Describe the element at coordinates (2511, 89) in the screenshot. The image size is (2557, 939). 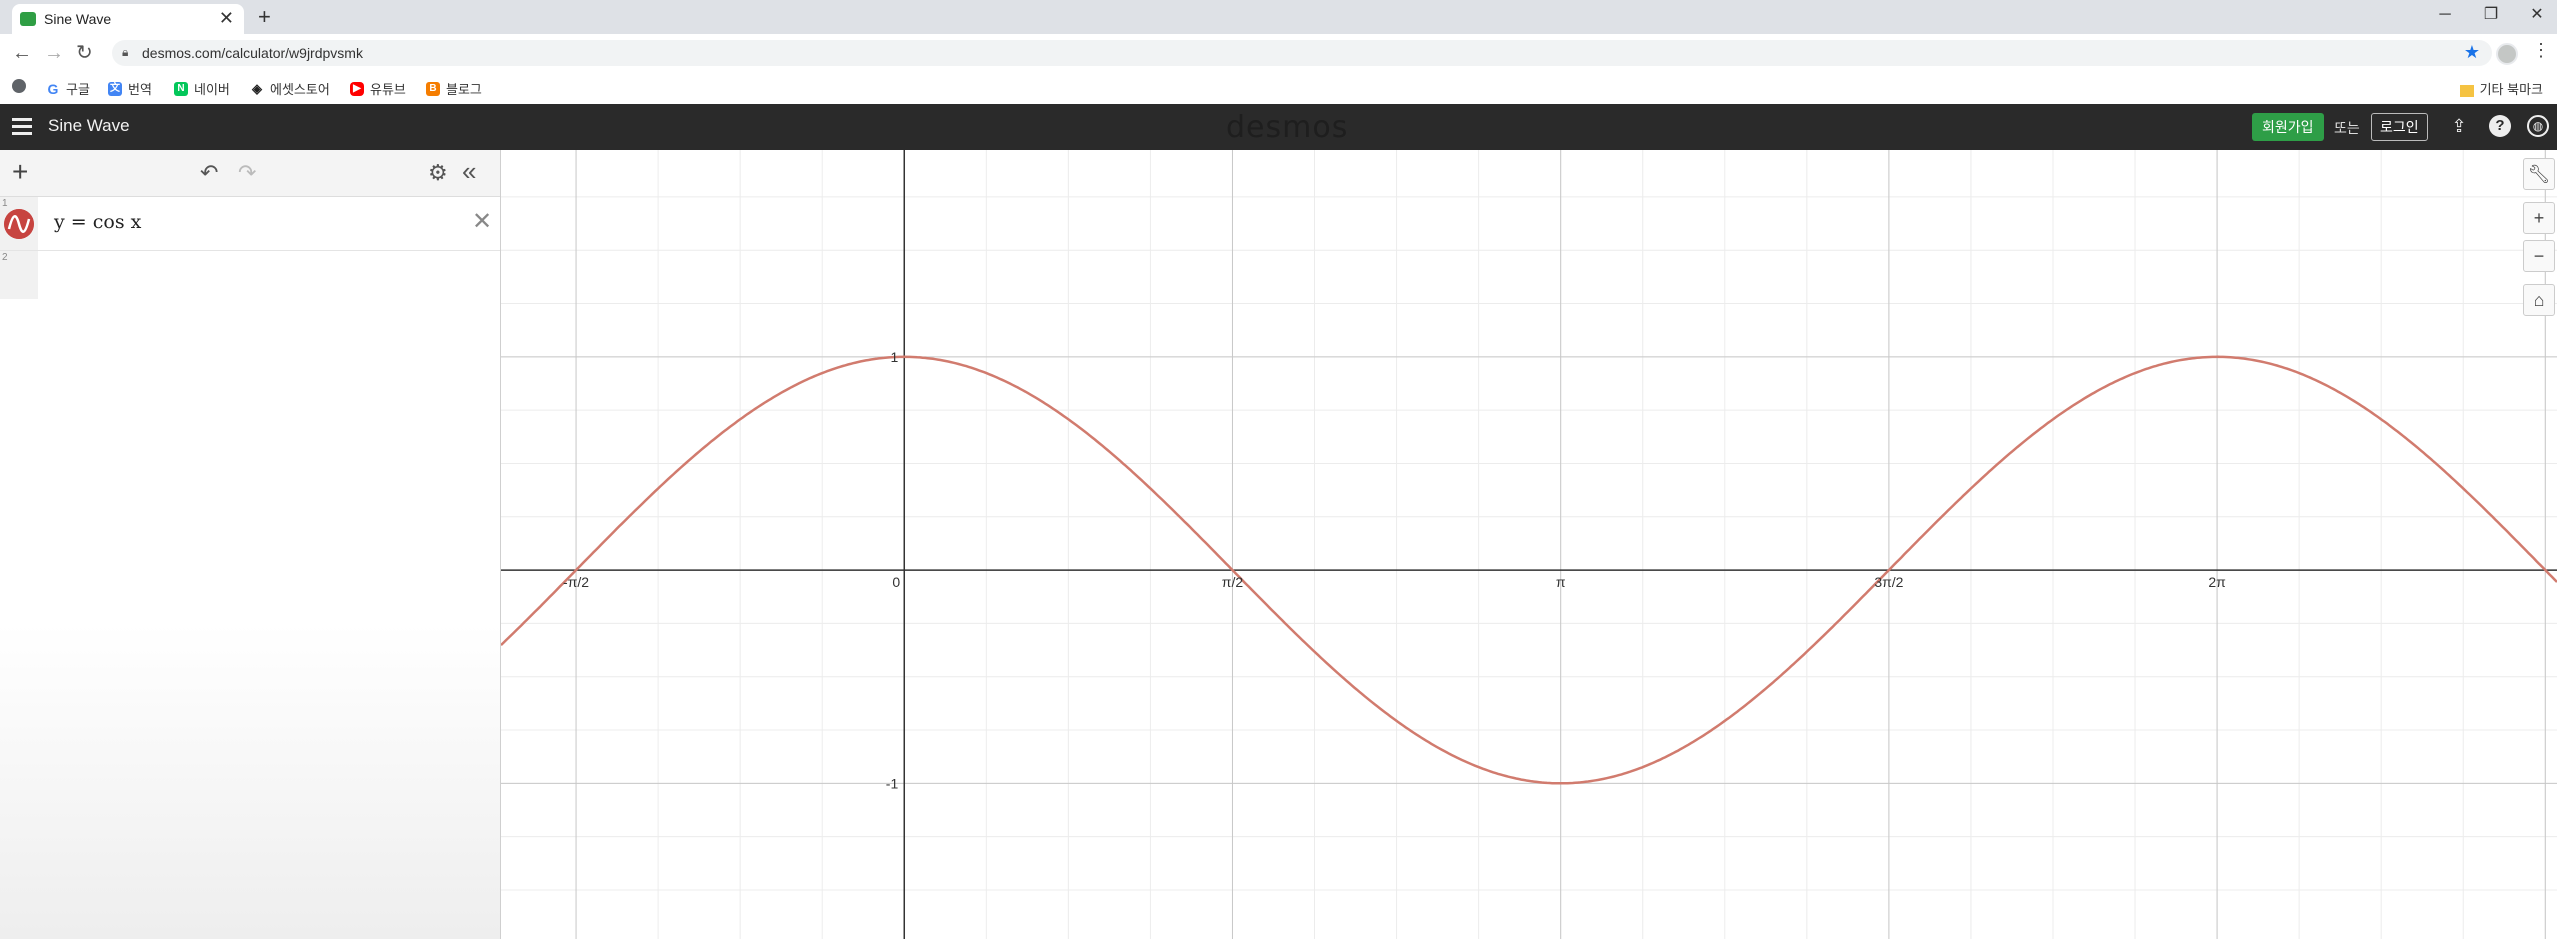
I see `other-bookmarks-label: 기타 북마크` at that location.